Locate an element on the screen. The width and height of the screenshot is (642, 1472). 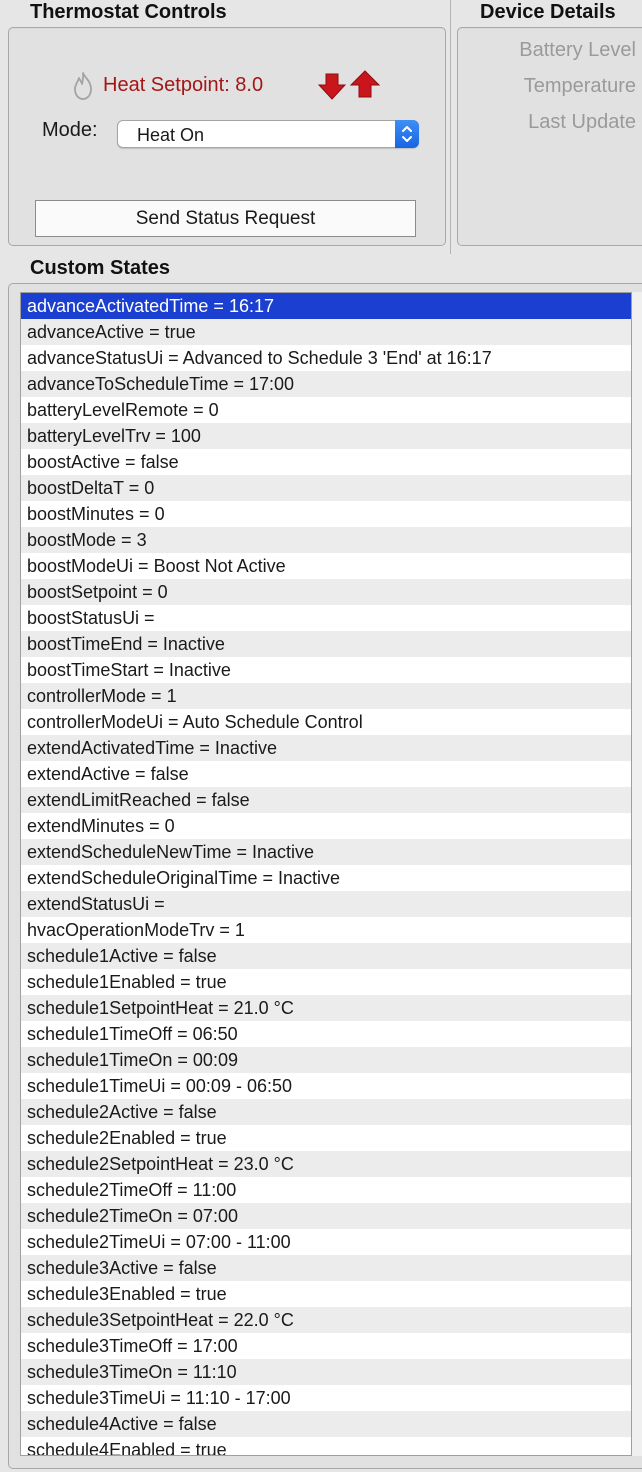
state-row: boostActive = false is located at coordinates (326, 462).